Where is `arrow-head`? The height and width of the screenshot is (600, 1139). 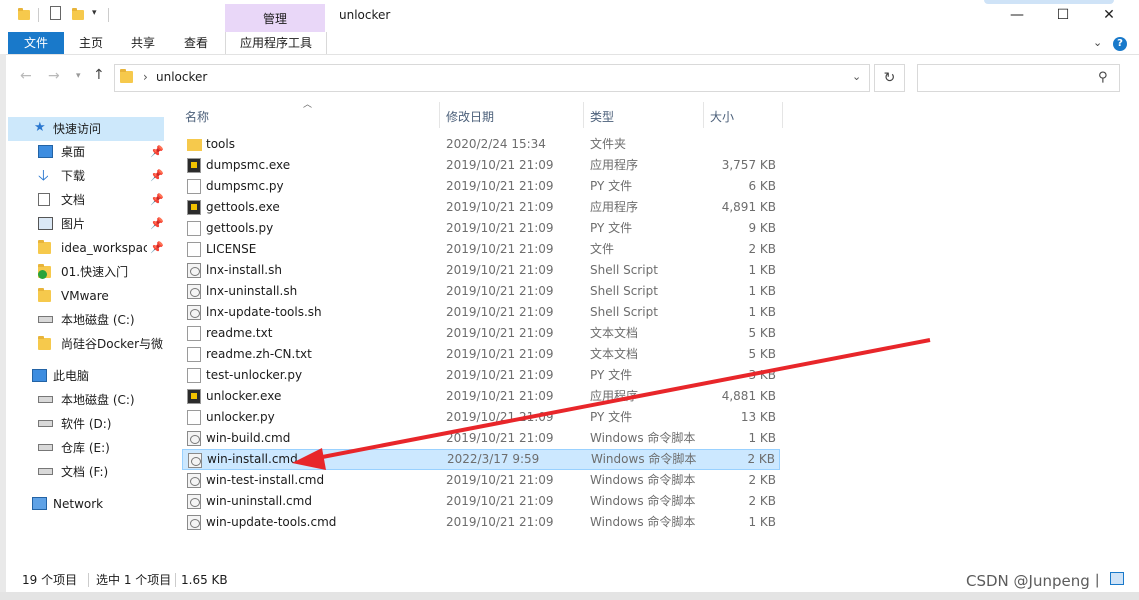 arrow-head is located at coordinates (309, 459).